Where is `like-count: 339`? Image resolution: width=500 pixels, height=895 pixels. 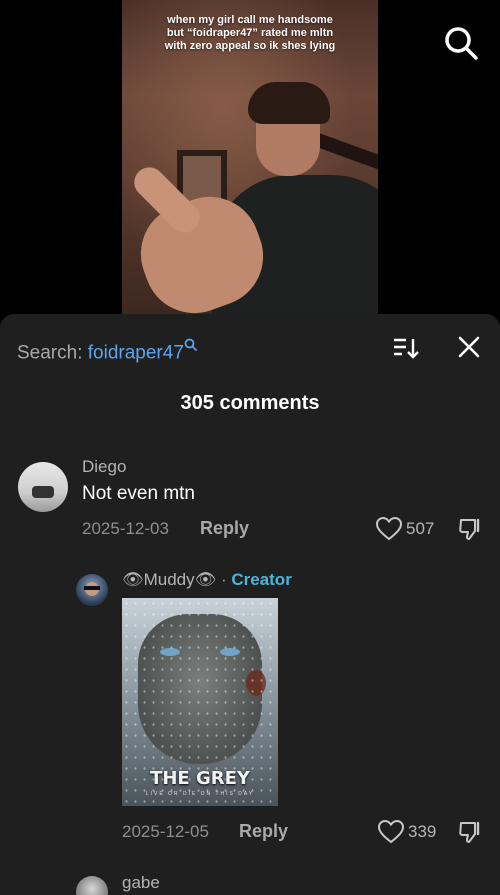 like-count: 339 is located at coordinates (422, 831).